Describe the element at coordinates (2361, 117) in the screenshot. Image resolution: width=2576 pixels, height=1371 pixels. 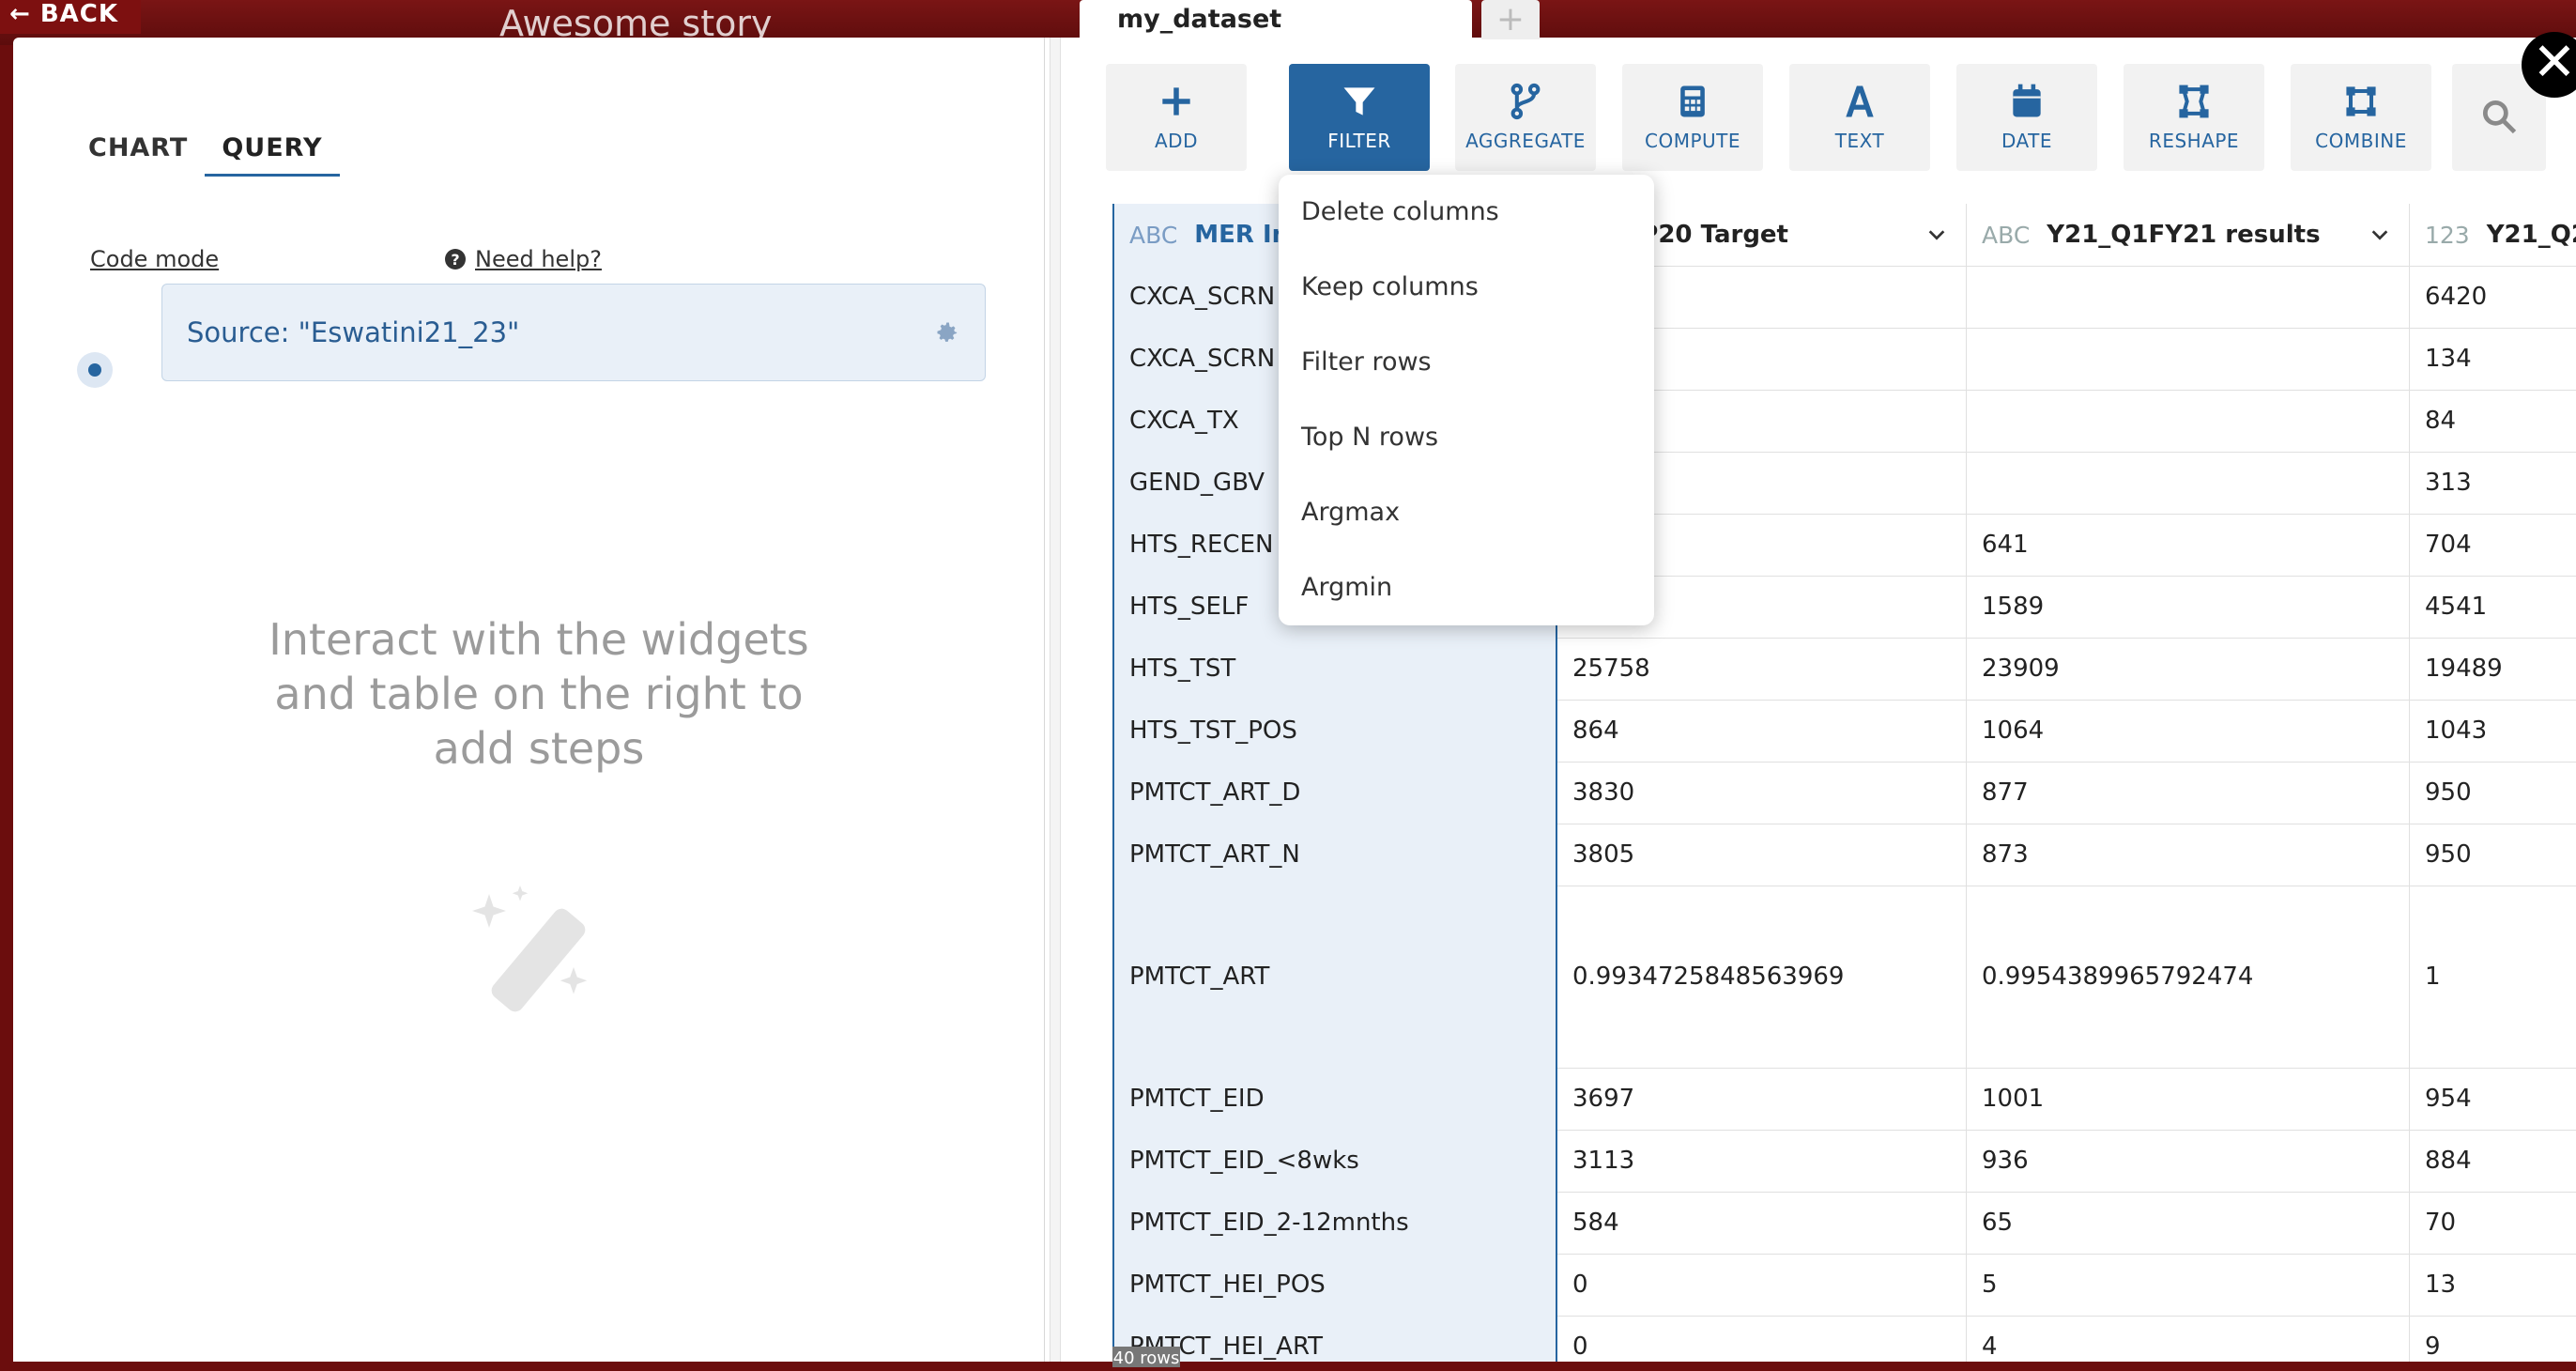
I see `combine-button: COMBINE` at that location.